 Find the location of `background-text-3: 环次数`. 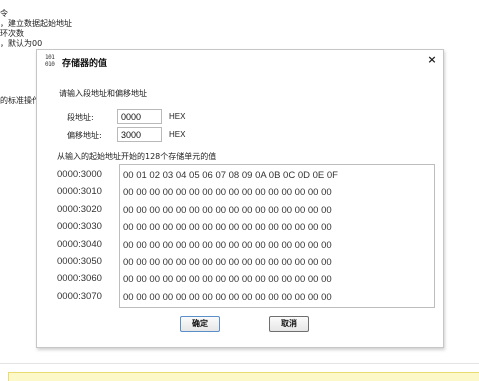

background-text-3: 环次数 is located at coordinates (12, 33).